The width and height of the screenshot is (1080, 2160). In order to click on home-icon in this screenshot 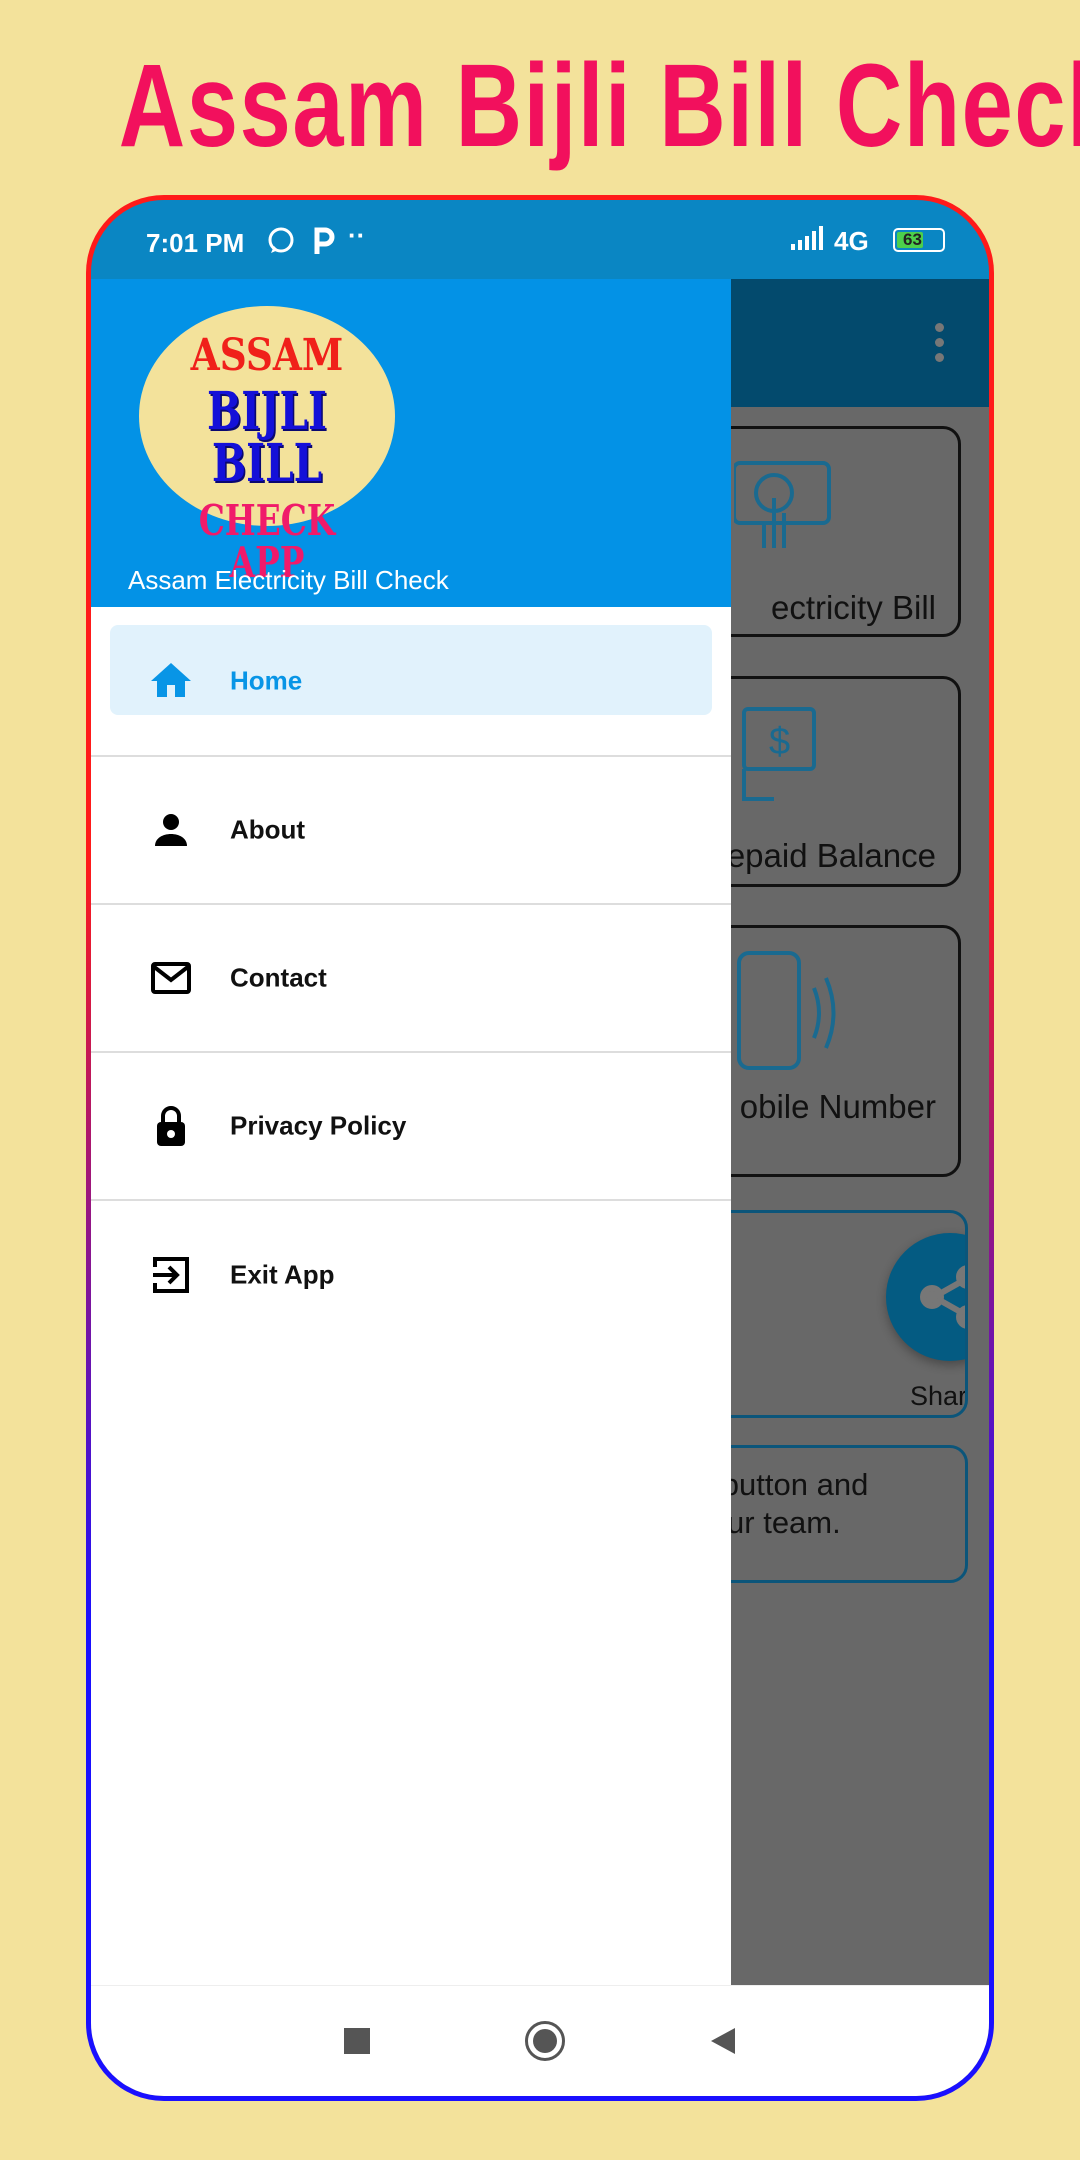, I will do `click(171, 680)`.